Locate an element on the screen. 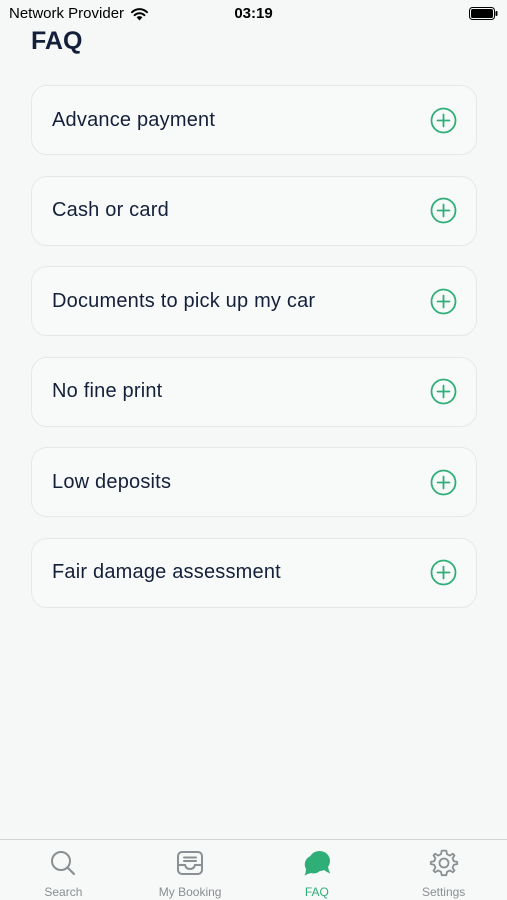 This screenshot has height=900, width=507. tab-label: Settings is located at coordinates (443, 892).